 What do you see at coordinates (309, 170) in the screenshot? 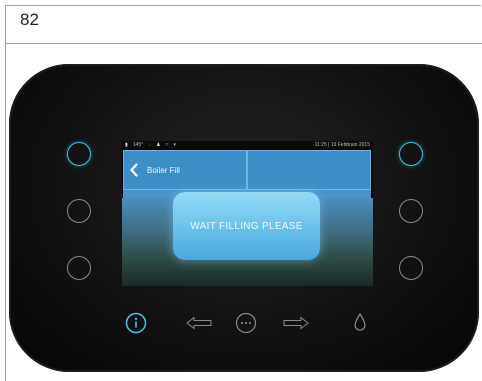
I see `empty-tile` at bounding box center [309, 170].